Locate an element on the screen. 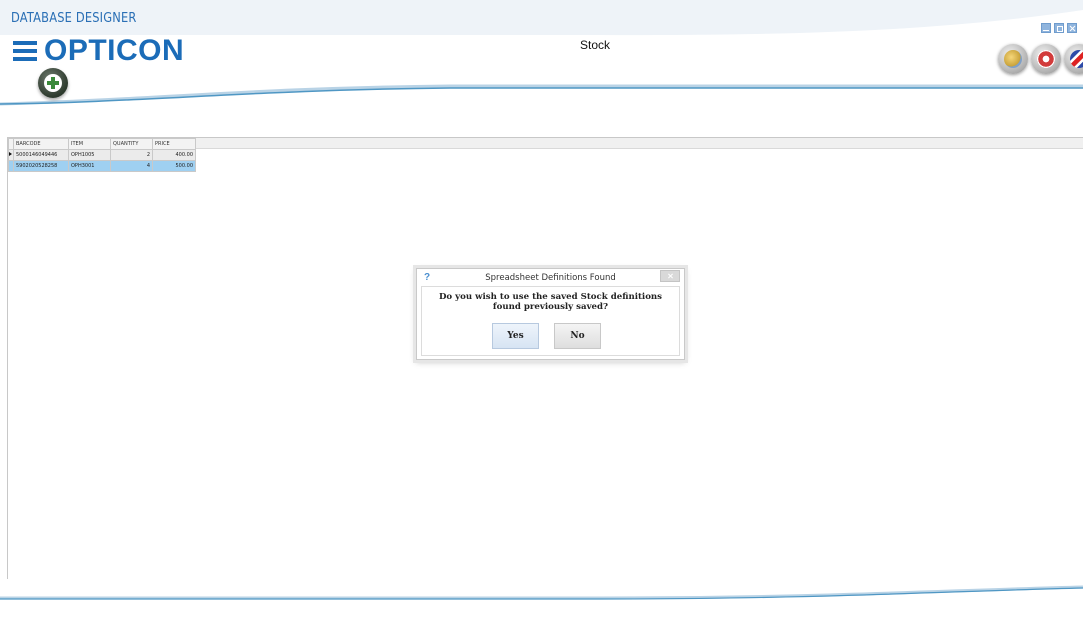 The height and width of the screenshot is (617, 1083). window-controls is located at coordinates (1059, 28).